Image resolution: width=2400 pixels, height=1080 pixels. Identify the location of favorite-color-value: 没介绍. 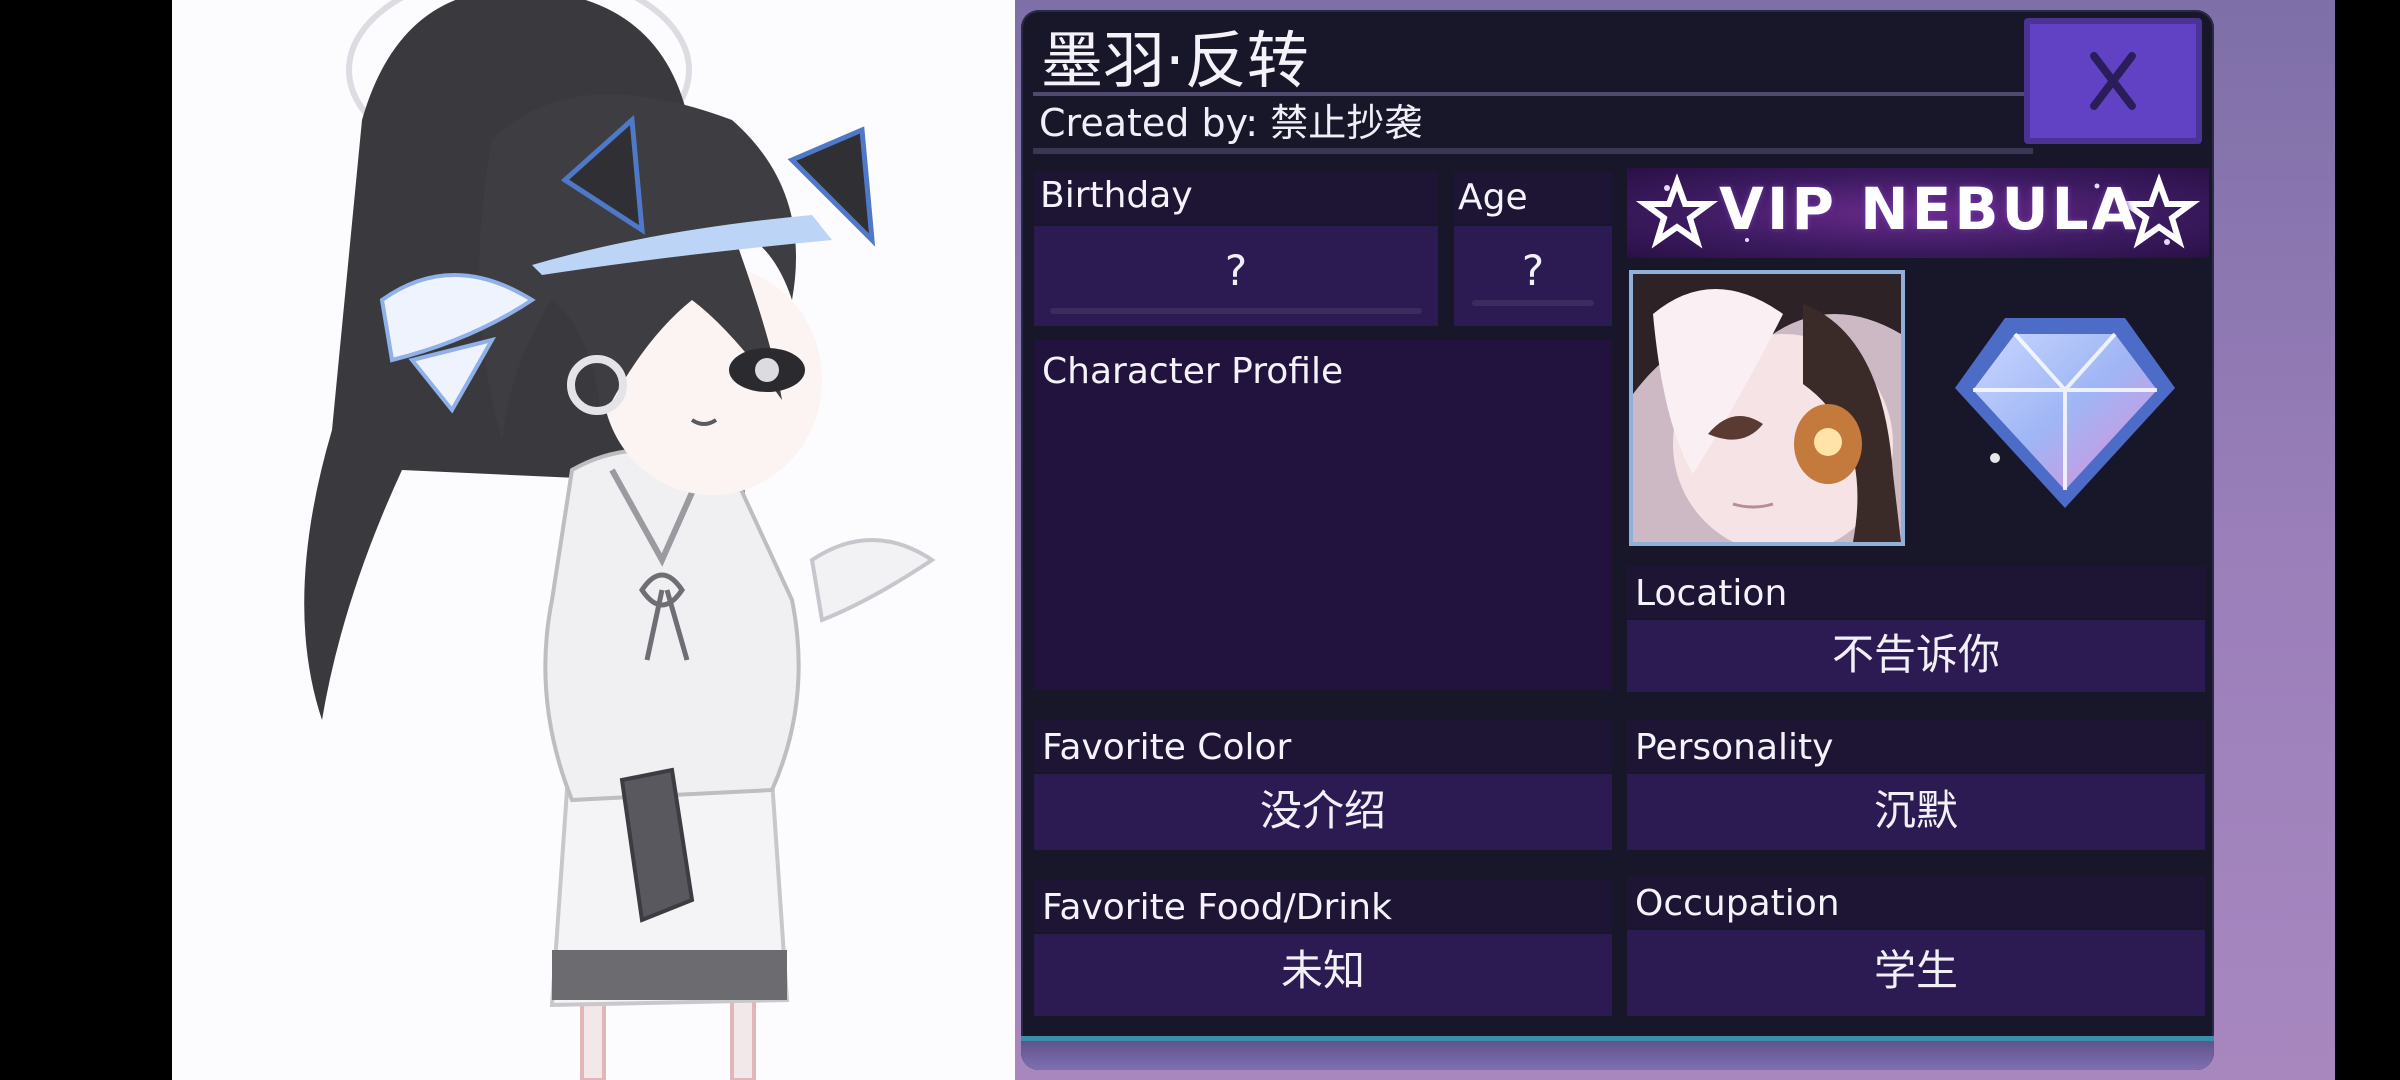
(1322, 810).